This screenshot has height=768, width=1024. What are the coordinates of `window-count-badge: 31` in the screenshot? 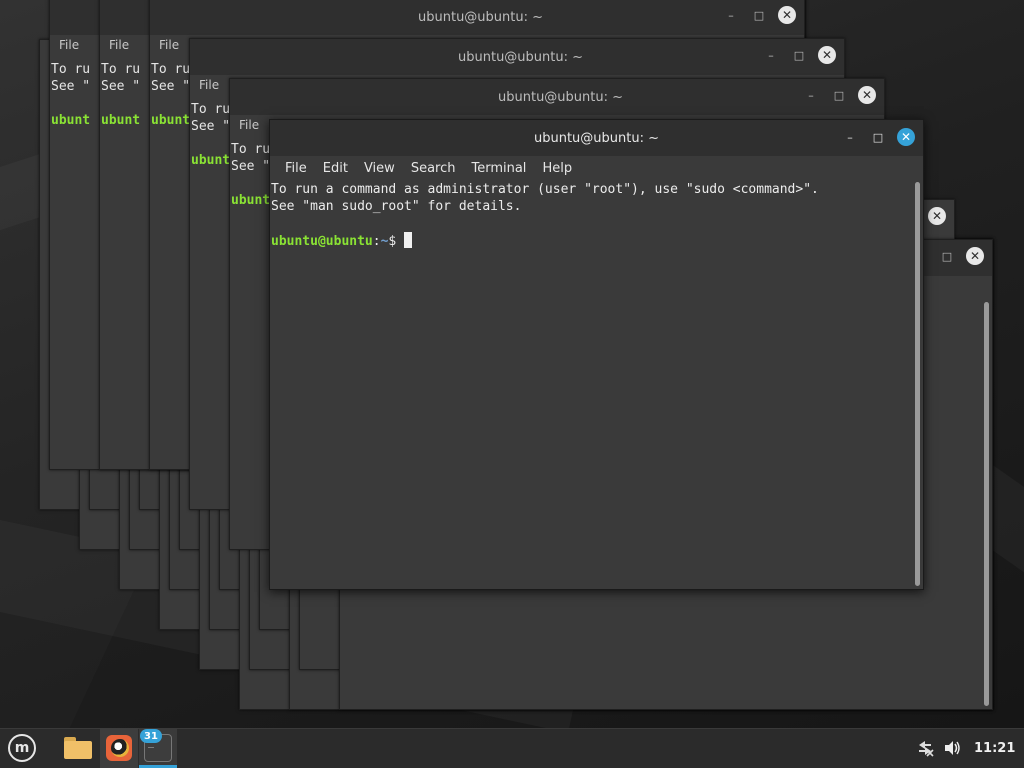 It's located at (151, 736).